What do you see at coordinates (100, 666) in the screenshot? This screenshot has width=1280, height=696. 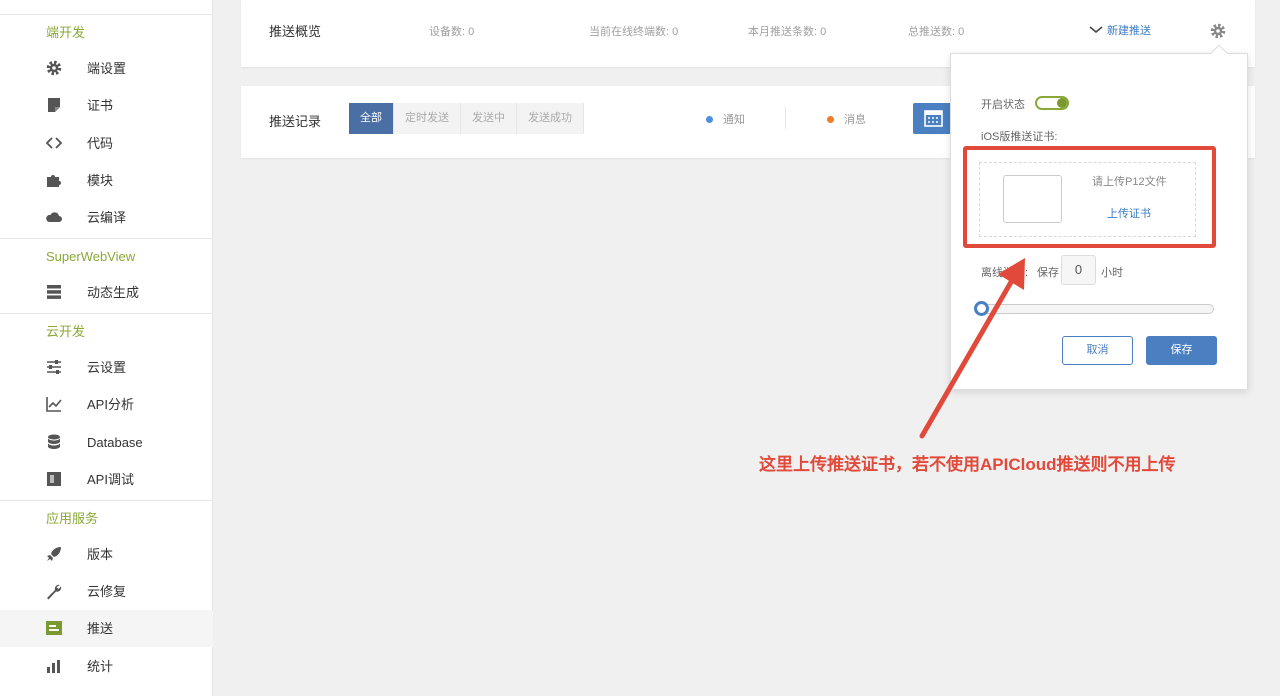 I see `sidebar-item-label: 统计` at bounding box center [100, 666].